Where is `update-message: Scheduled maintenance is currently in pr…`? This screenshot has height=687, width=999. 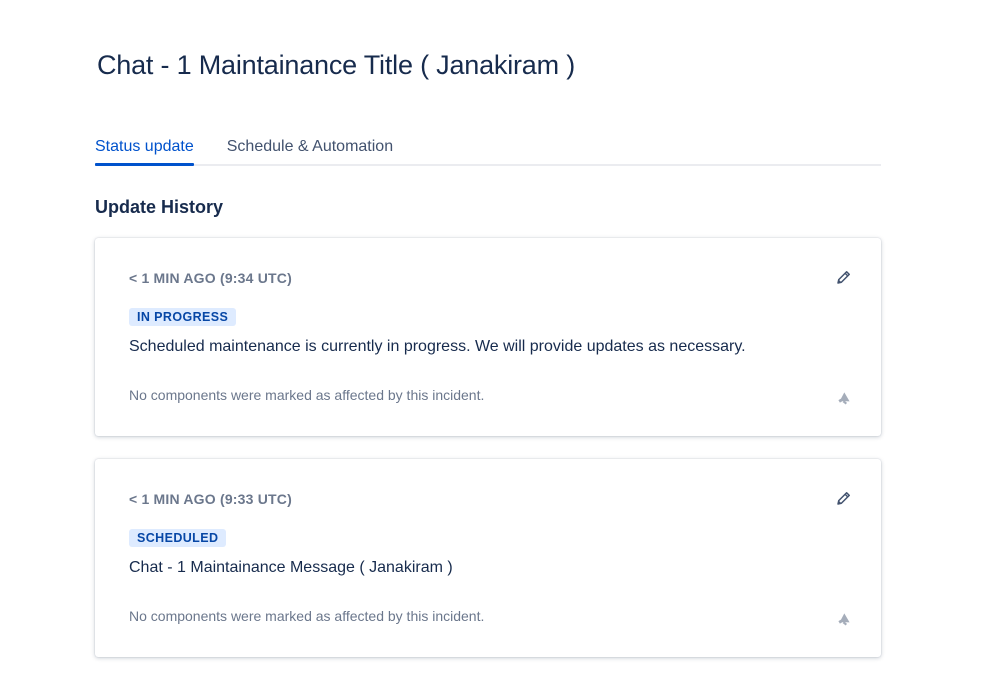
update-message: Scheduled maintenance is currently in pr… is located at coordinates (437, 346).